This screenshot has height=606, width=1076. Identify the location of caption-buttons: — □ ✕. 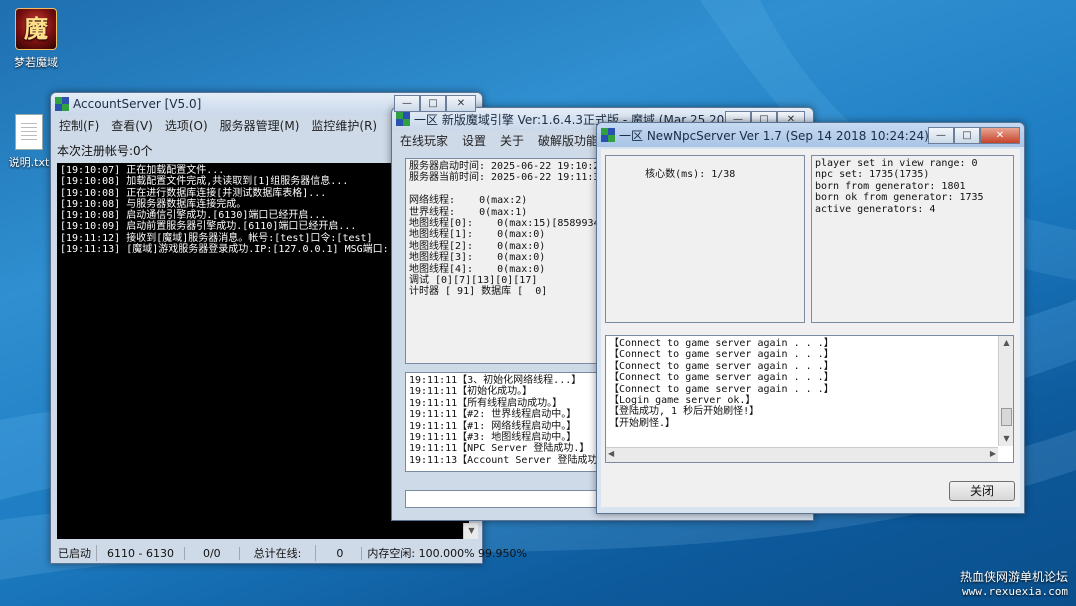
(974, 135).